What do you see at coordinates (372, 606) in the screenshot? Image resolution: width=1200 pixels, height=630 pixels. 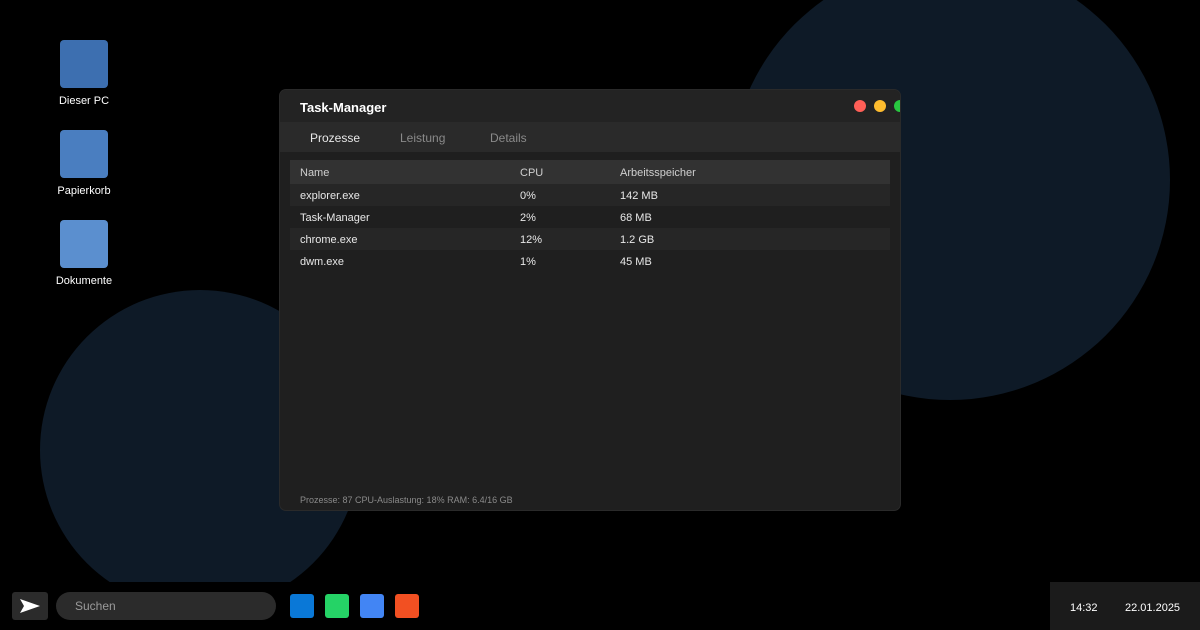 I see `light-blue-app-icon` at bounding box center [372, 606].